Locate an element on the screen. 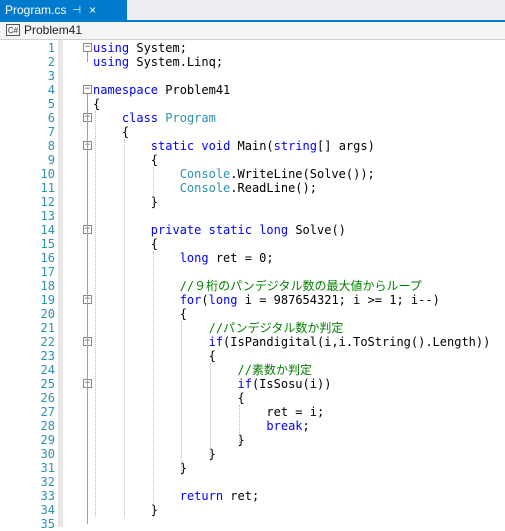 This screenshot has width=505, height=531. code-line: 17 is located at coordinates (252, 272).